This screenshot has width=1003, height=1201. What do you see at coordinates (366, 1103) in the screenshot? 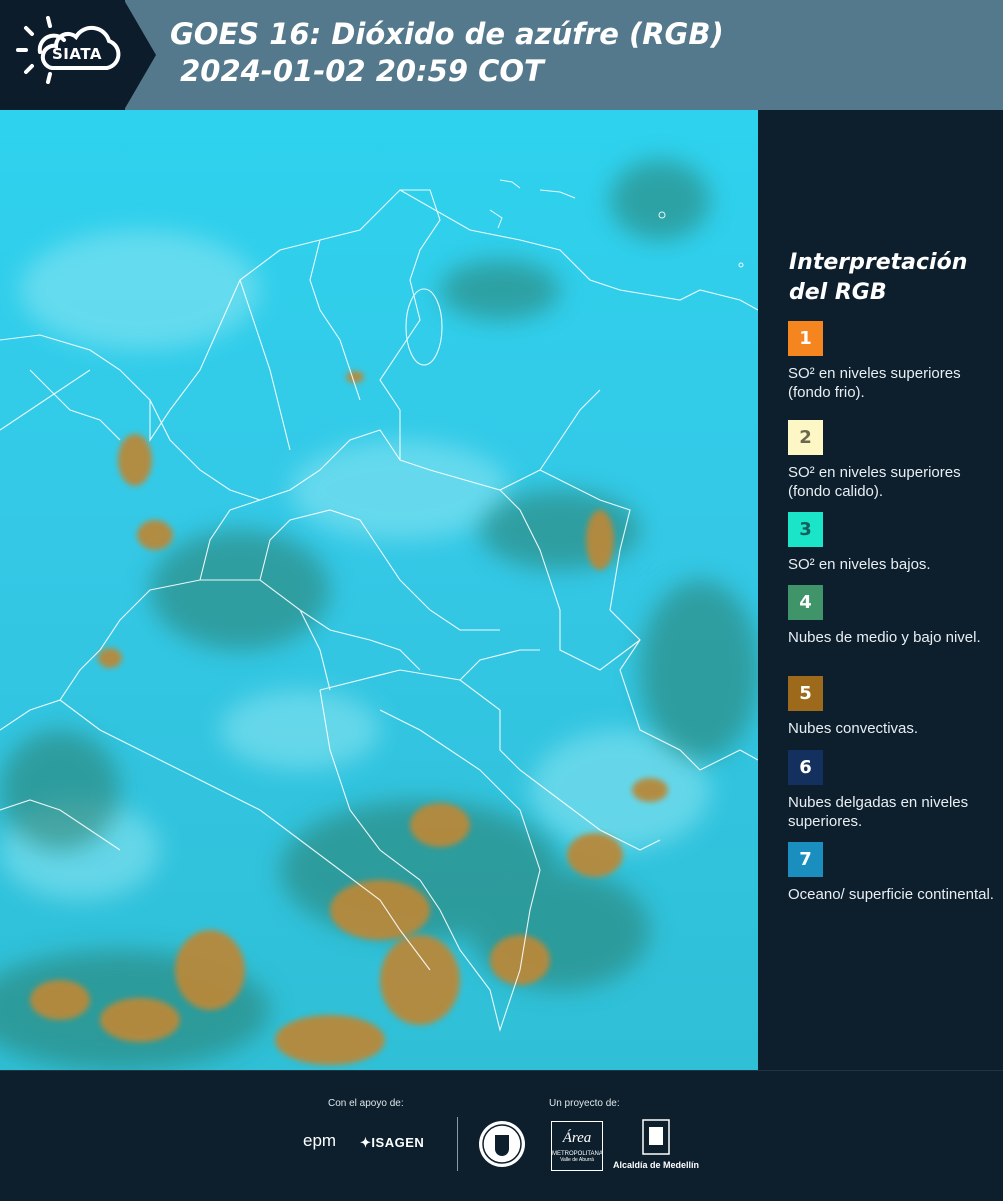
I see `support-label: Con el apoyo de:` at bounding box center [366, 1103].